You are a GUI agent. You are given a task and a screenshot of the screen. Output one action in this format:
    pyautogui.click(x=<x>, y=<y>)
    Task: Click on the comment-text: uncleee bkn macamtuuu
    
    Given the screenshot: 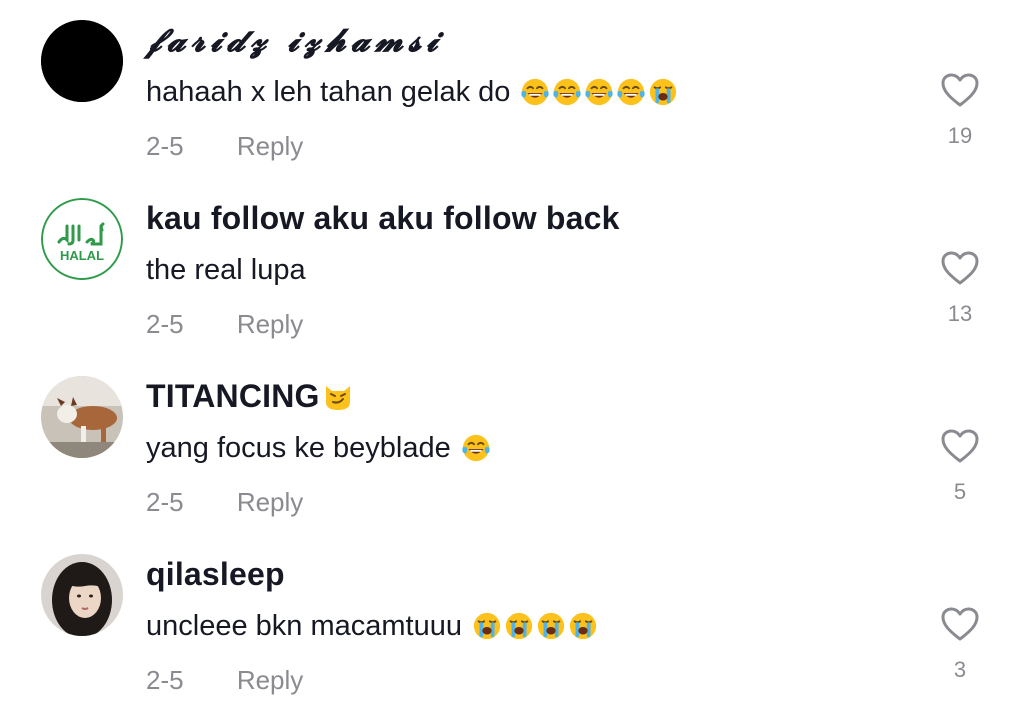 What is the action you would take?
    pyautogui.click(x=373, y=626)
    